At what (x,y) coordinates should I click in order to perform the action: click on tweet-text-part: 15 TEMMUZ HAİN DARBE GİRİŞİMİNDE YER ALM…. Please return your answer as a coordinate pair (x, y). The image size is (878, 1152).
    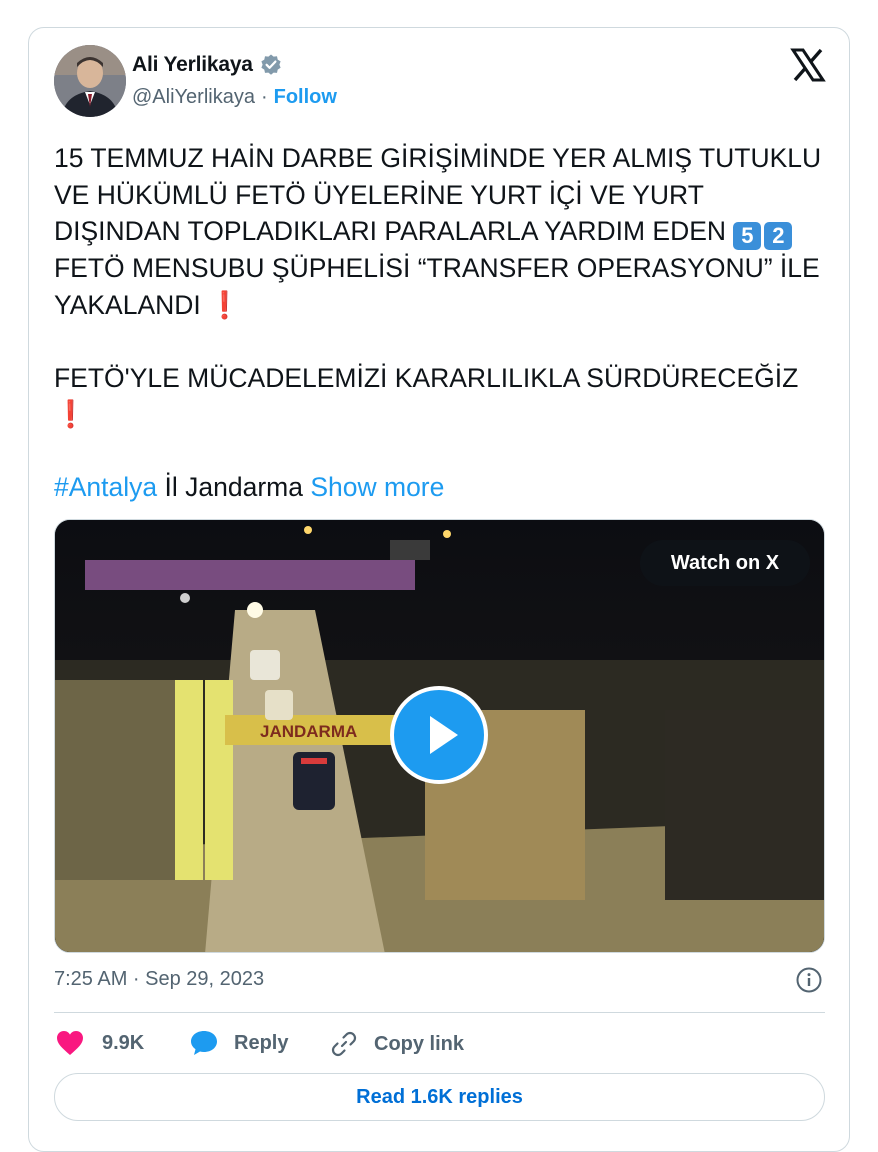
    Looking at the image, I should click on (438, 194).